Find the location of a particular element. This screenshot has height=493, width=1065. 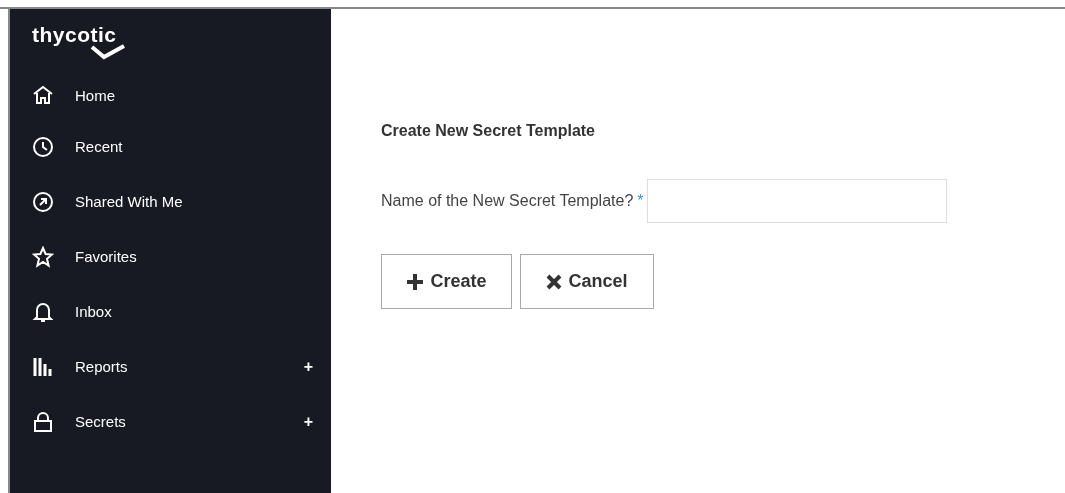

template-name-field is located at coordinates (796, 201).